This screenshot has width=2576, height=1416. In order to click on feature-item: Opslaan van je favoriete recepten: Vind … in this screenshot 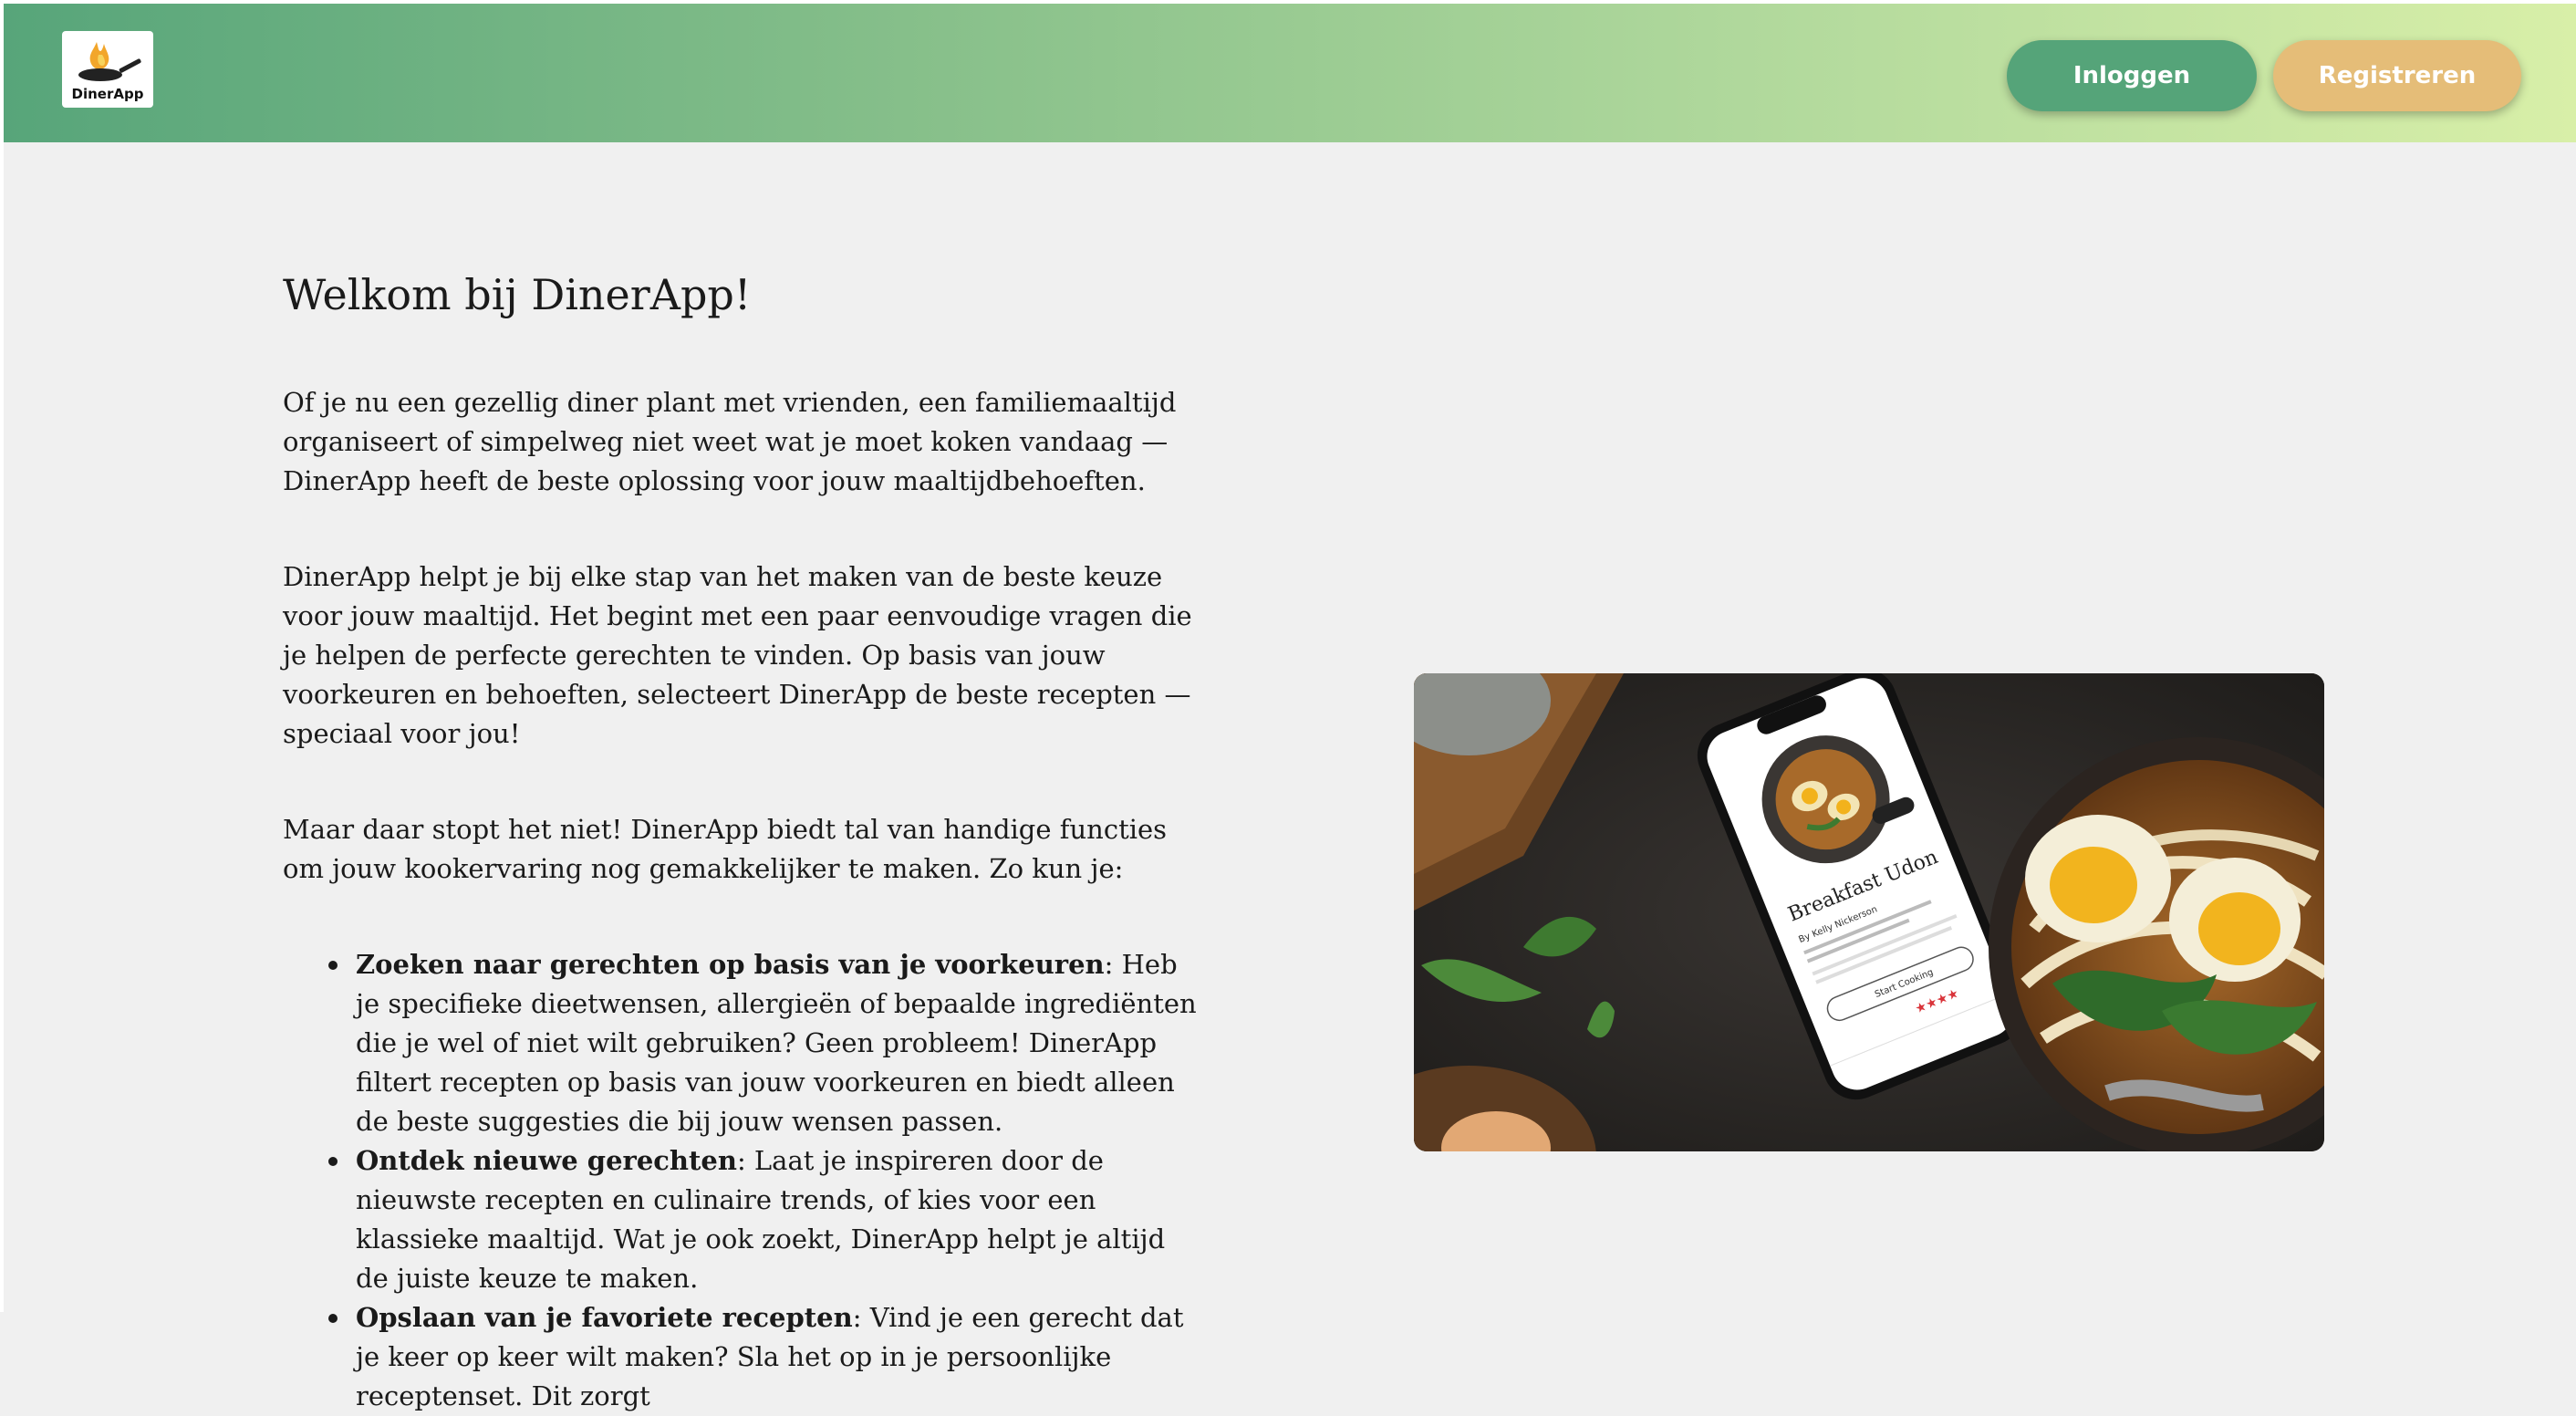, I will do `click(766, 1357)`.